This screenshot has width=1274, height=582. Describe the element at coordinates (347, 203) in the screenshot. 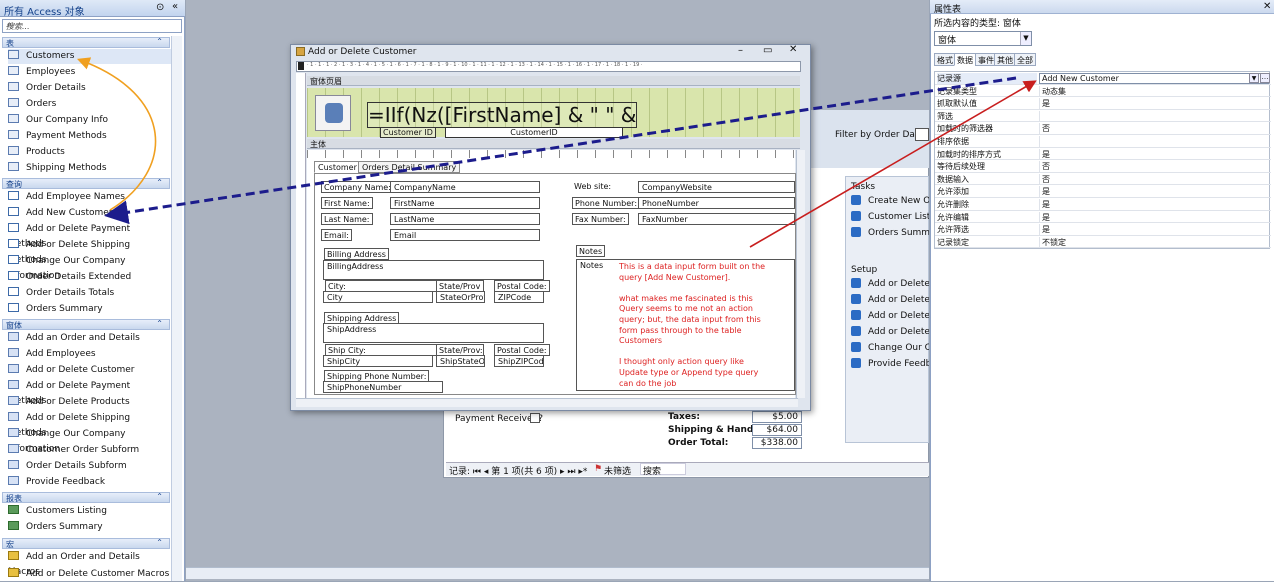

I see `first-name-label: First Name:` at that location.